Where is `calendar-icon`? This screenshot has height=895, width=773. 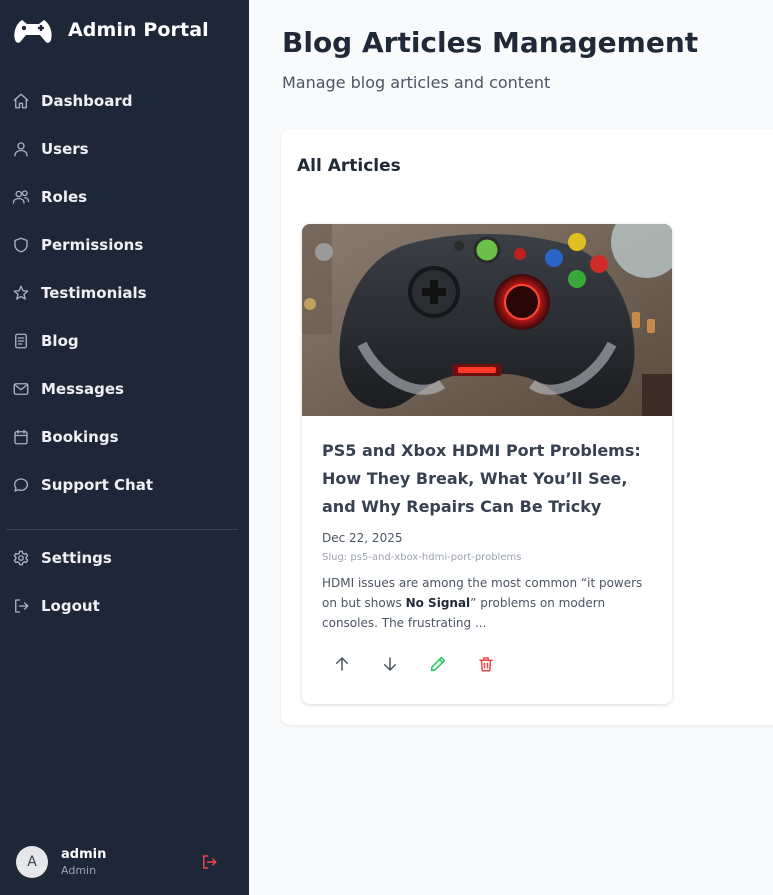 calendar-icon is located at coordinates (21, 437).